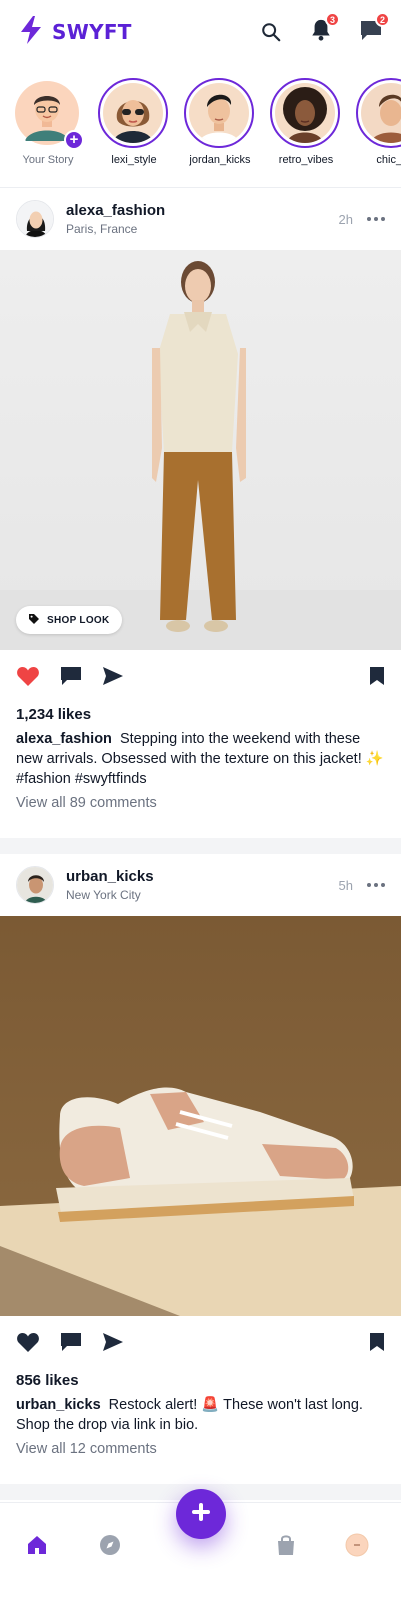  Describe the element at coordinates (388, 160) in the screenshot. I see `story-label: chic_fi` at that location.